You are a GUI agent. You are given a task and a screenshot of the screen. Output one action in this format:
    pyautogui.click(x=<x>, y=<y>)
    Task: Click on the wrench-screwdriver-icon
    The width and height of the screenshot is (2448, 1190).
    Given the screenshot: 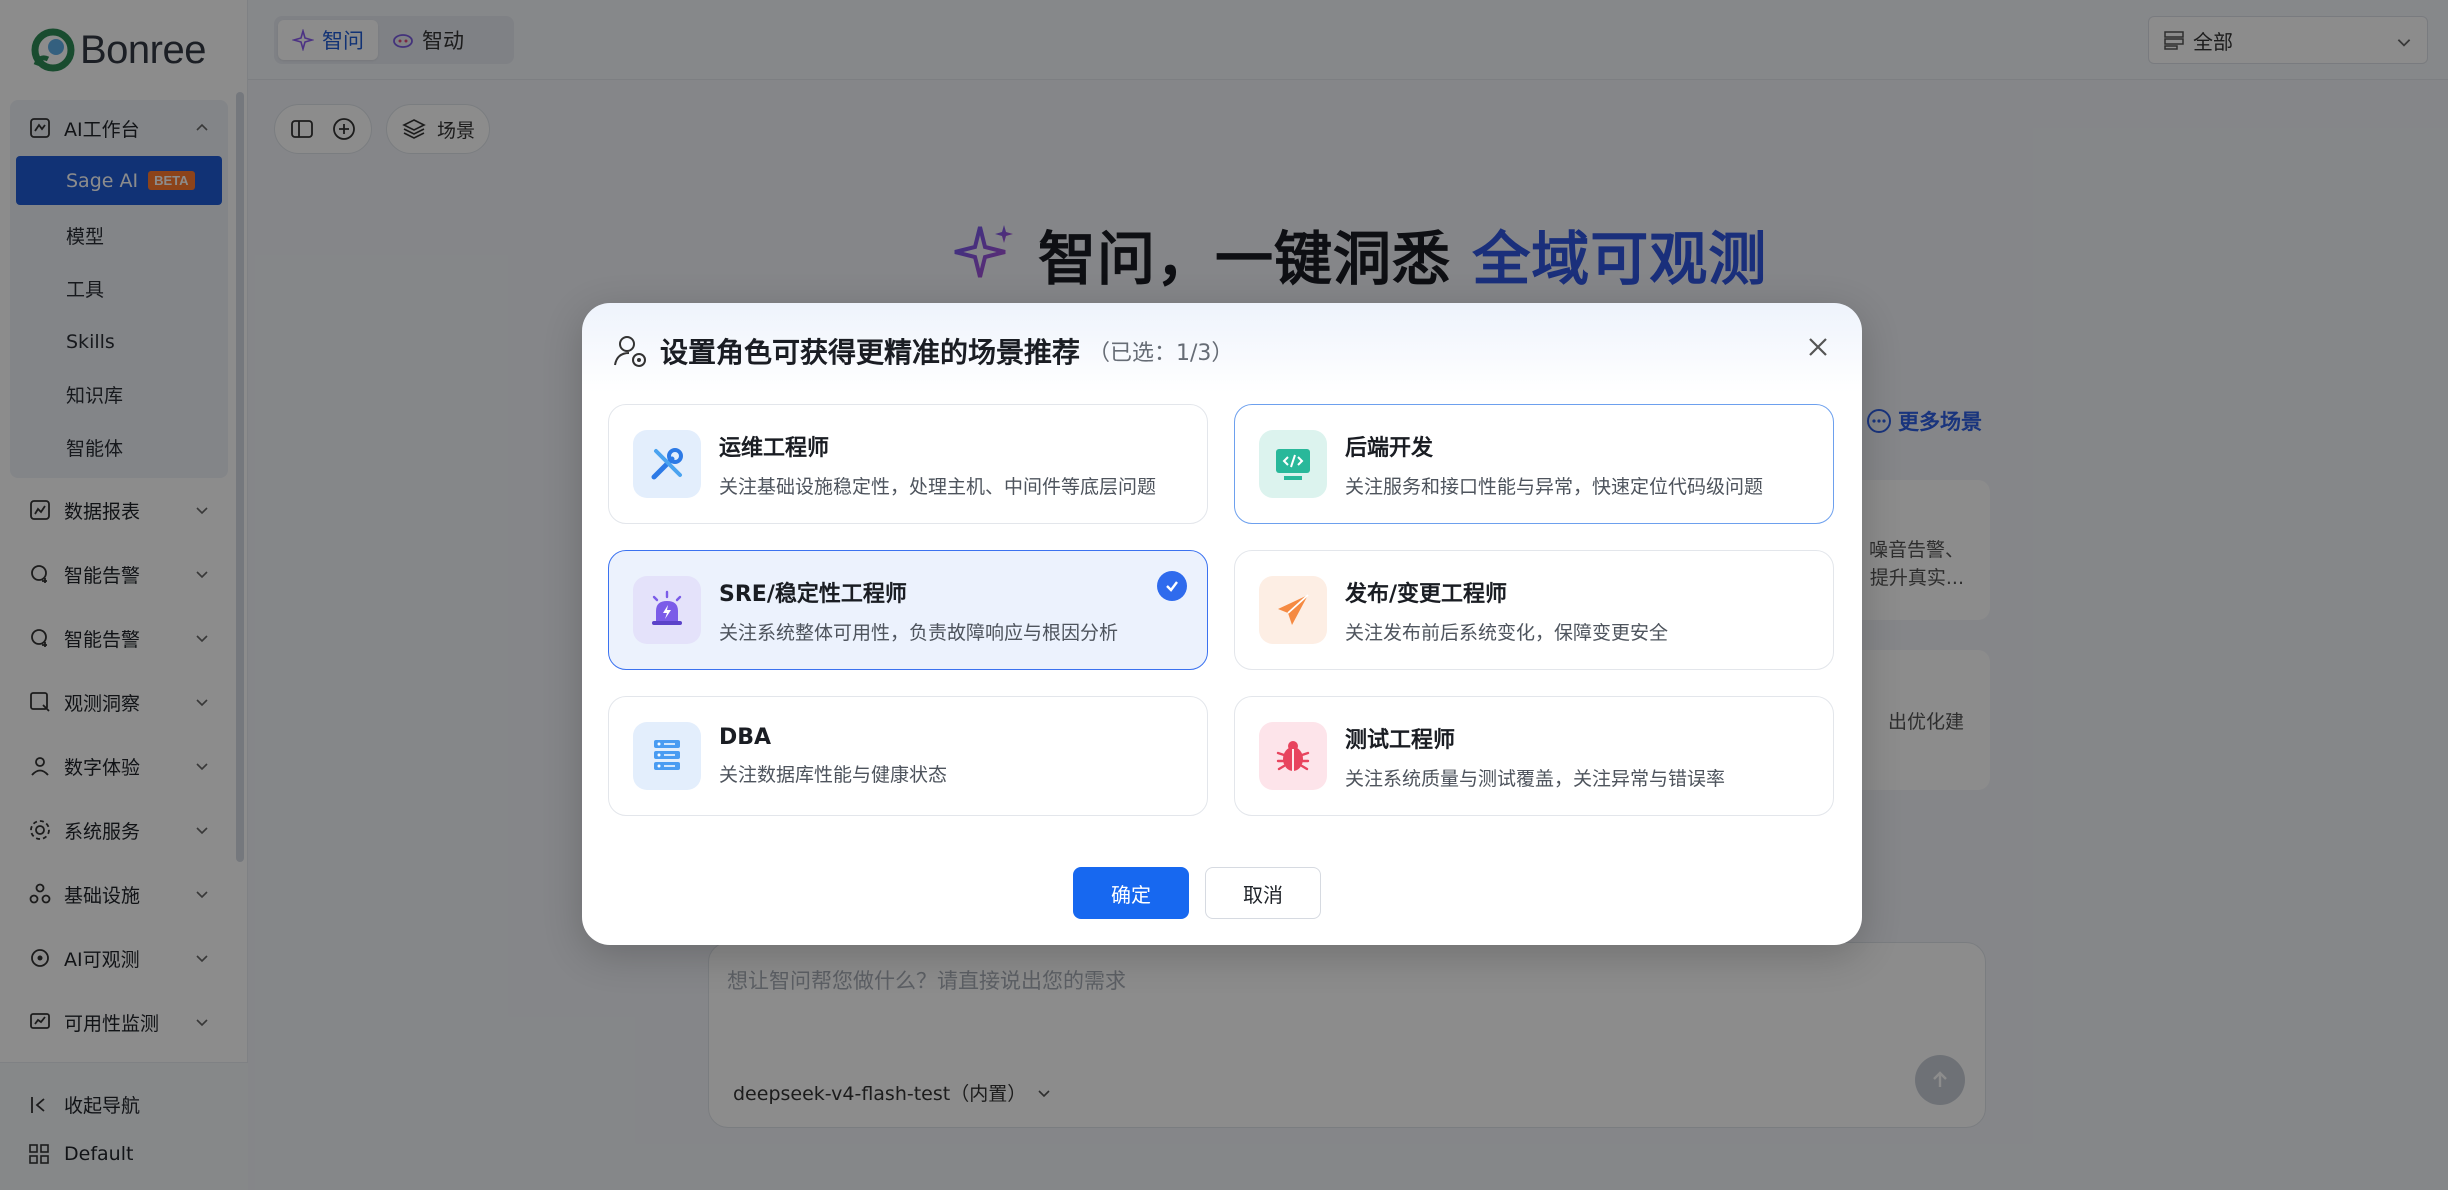 What is the action you would take?
    pyautogui.click(x=667, y=464)
    